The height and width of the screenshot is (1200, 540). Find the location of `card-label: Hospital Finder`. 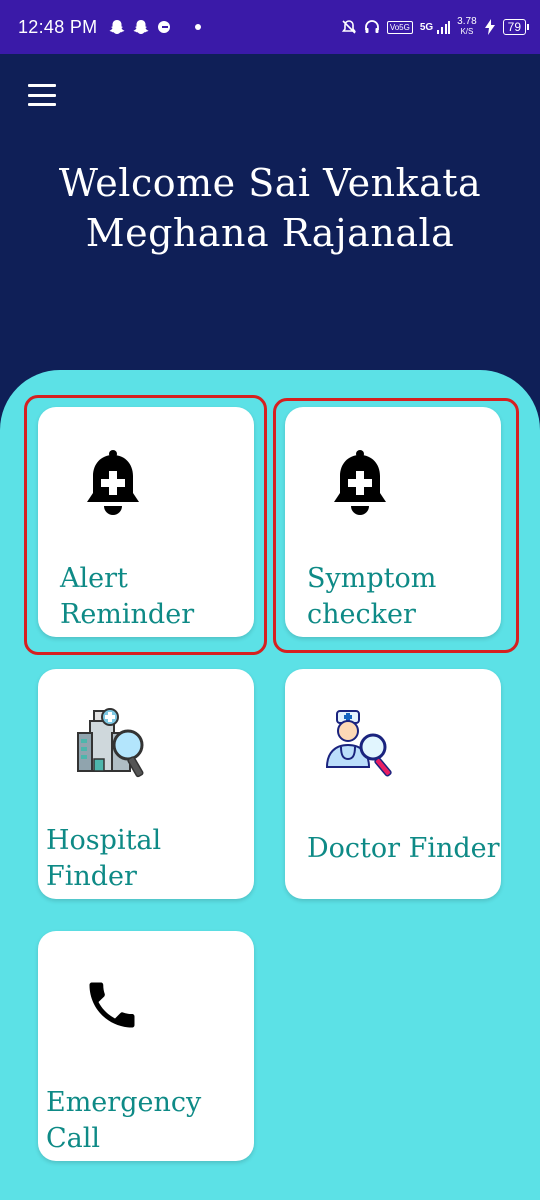

card-label: Hospital Finder is located at coordinates (104, 858).